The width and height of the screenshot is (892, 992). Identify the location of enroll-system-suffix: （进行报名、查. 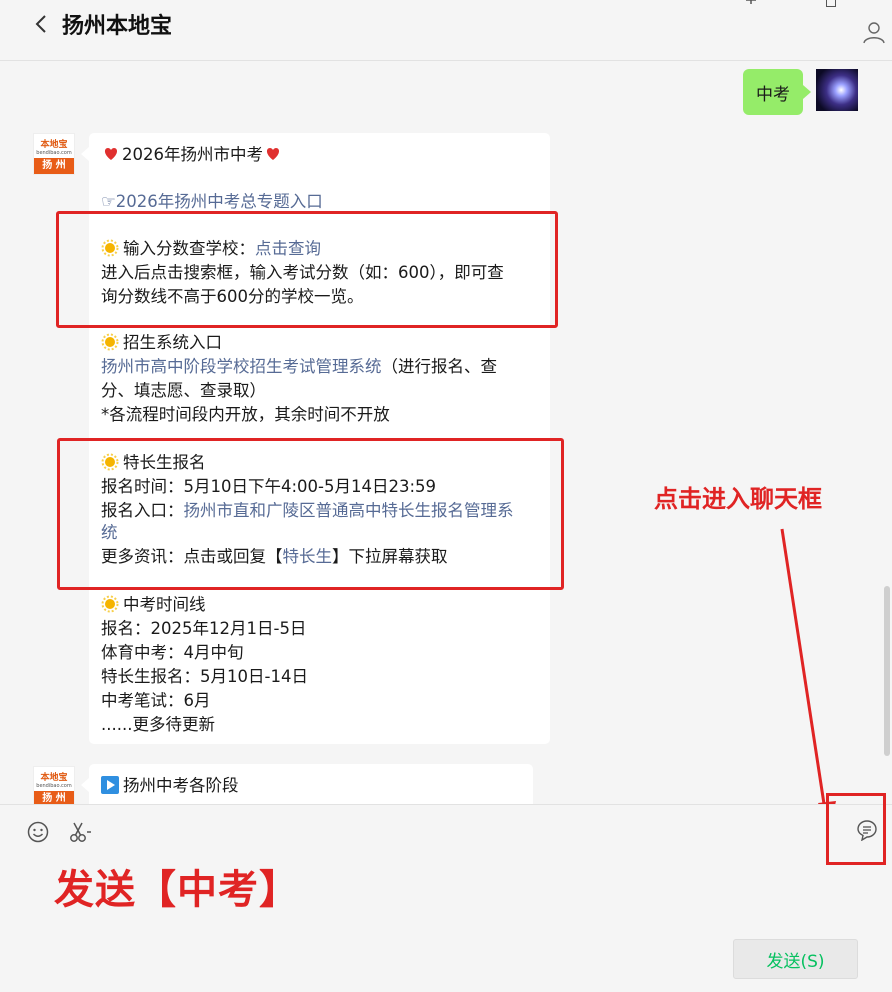
(439, 366).